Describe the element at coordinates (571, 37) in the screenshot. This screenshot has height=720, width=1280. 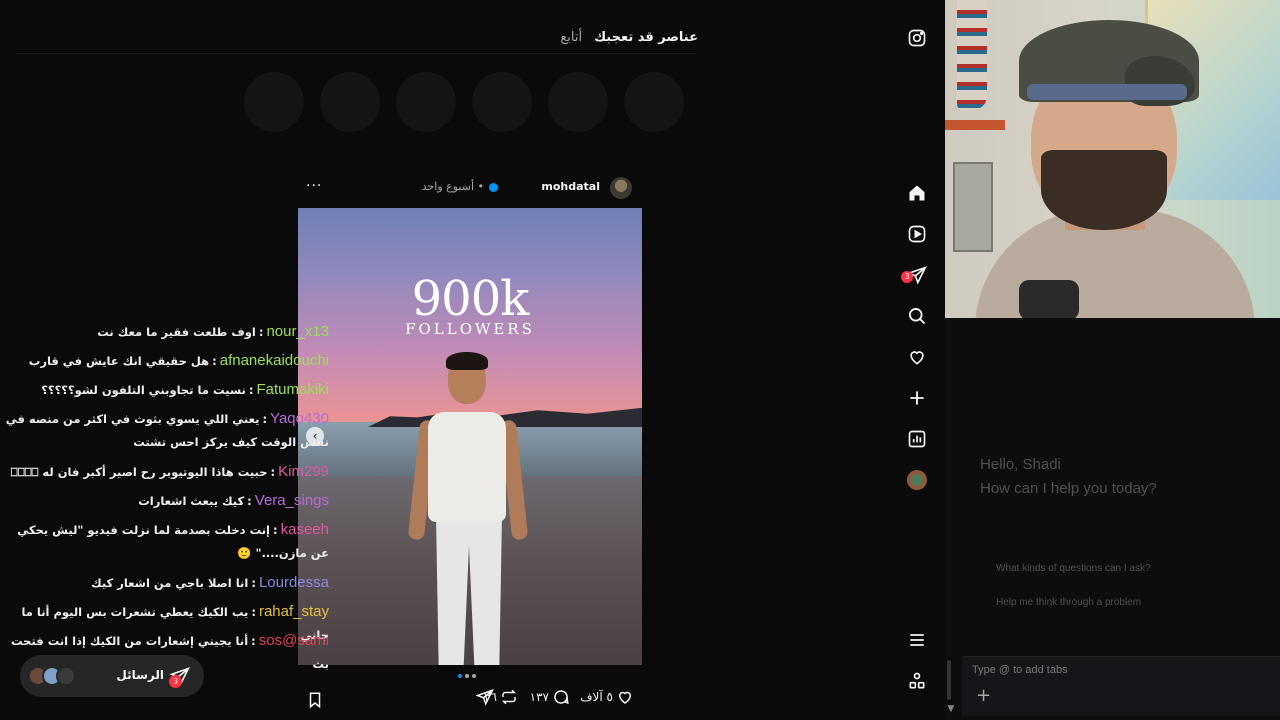
I see `follow-link: أتابع` at that location.